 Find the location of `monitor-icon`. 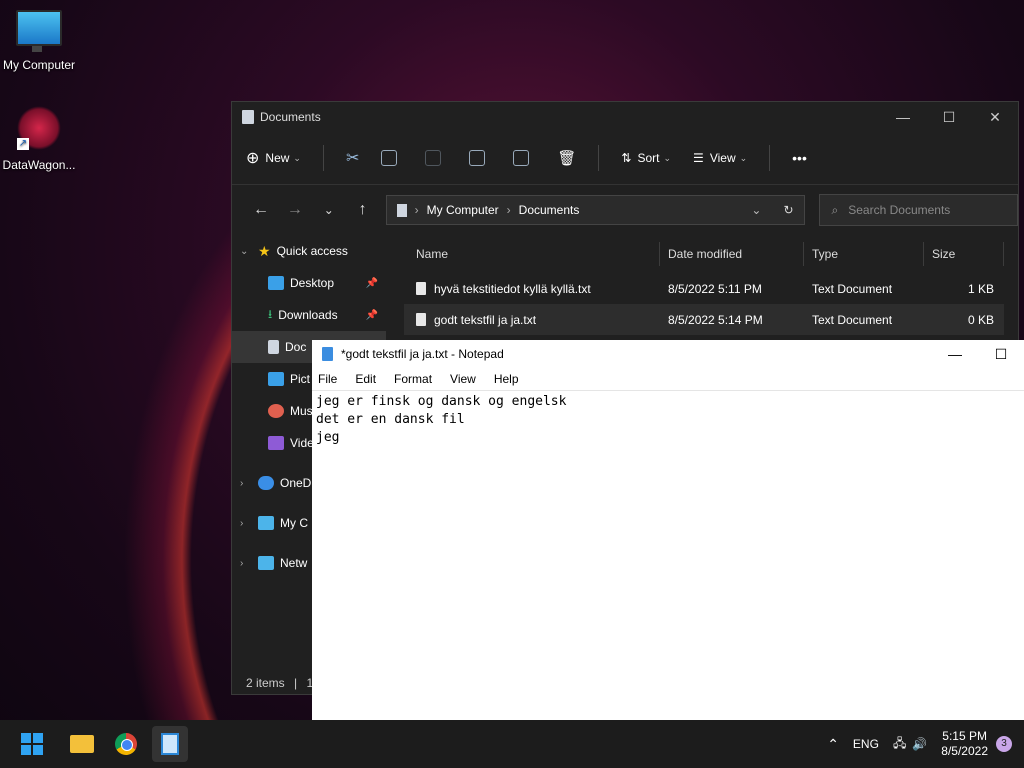

monitor-icon is located at coordinates (266, 523).